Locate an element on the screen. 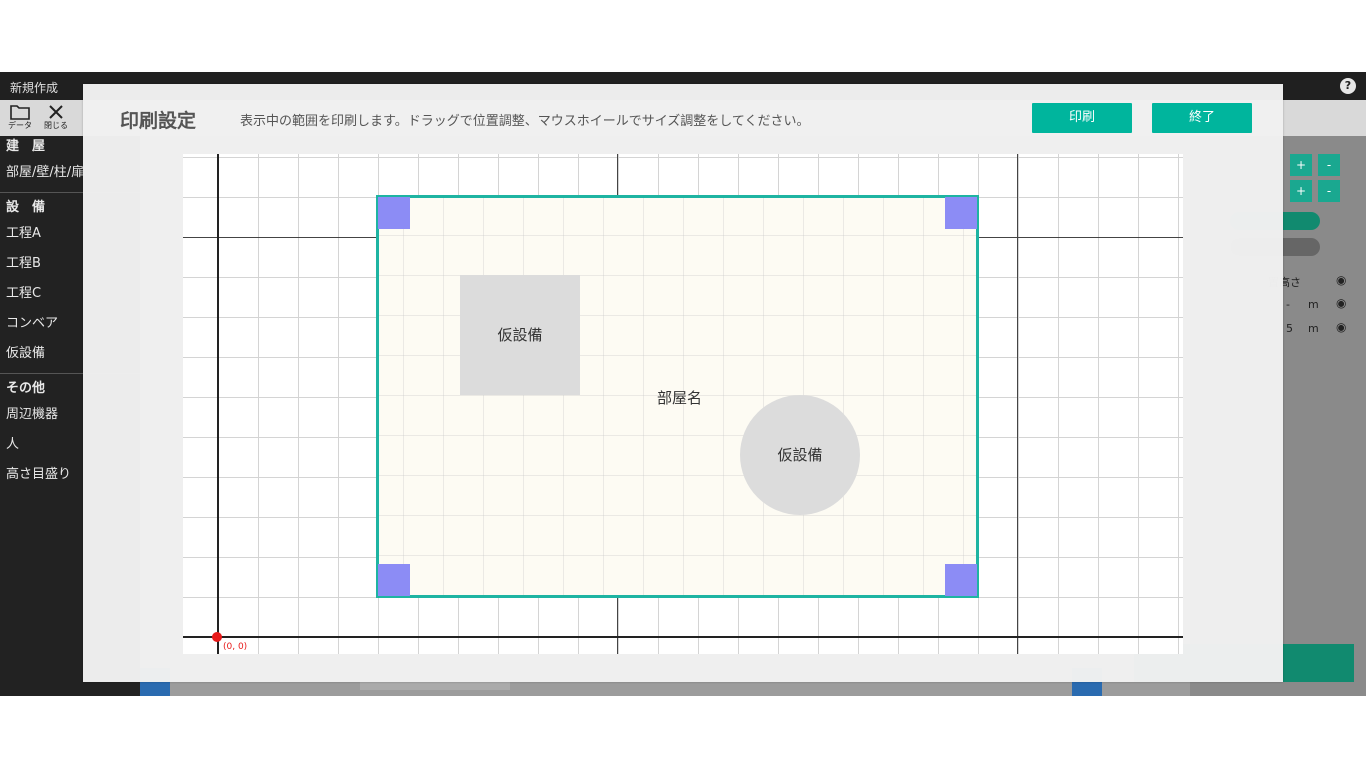 This screenshot has height=768, width=1366. zoom-in-button: + is located at coordinates (1301, 165).